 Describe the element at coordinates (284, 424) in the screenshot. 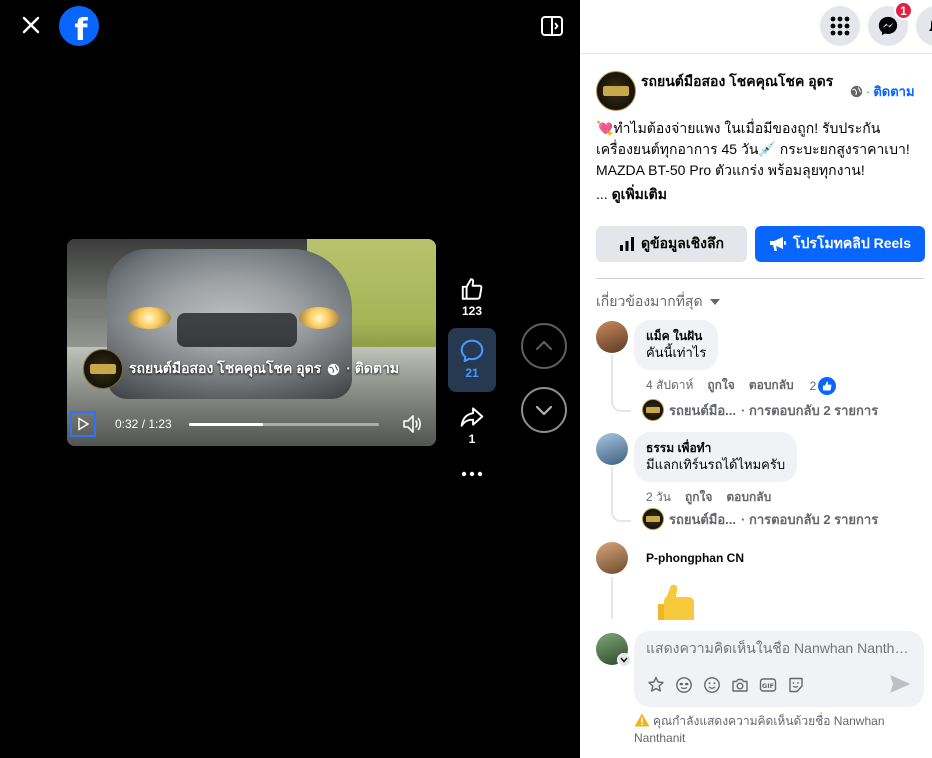

I see `video-progress-bar` at that location.